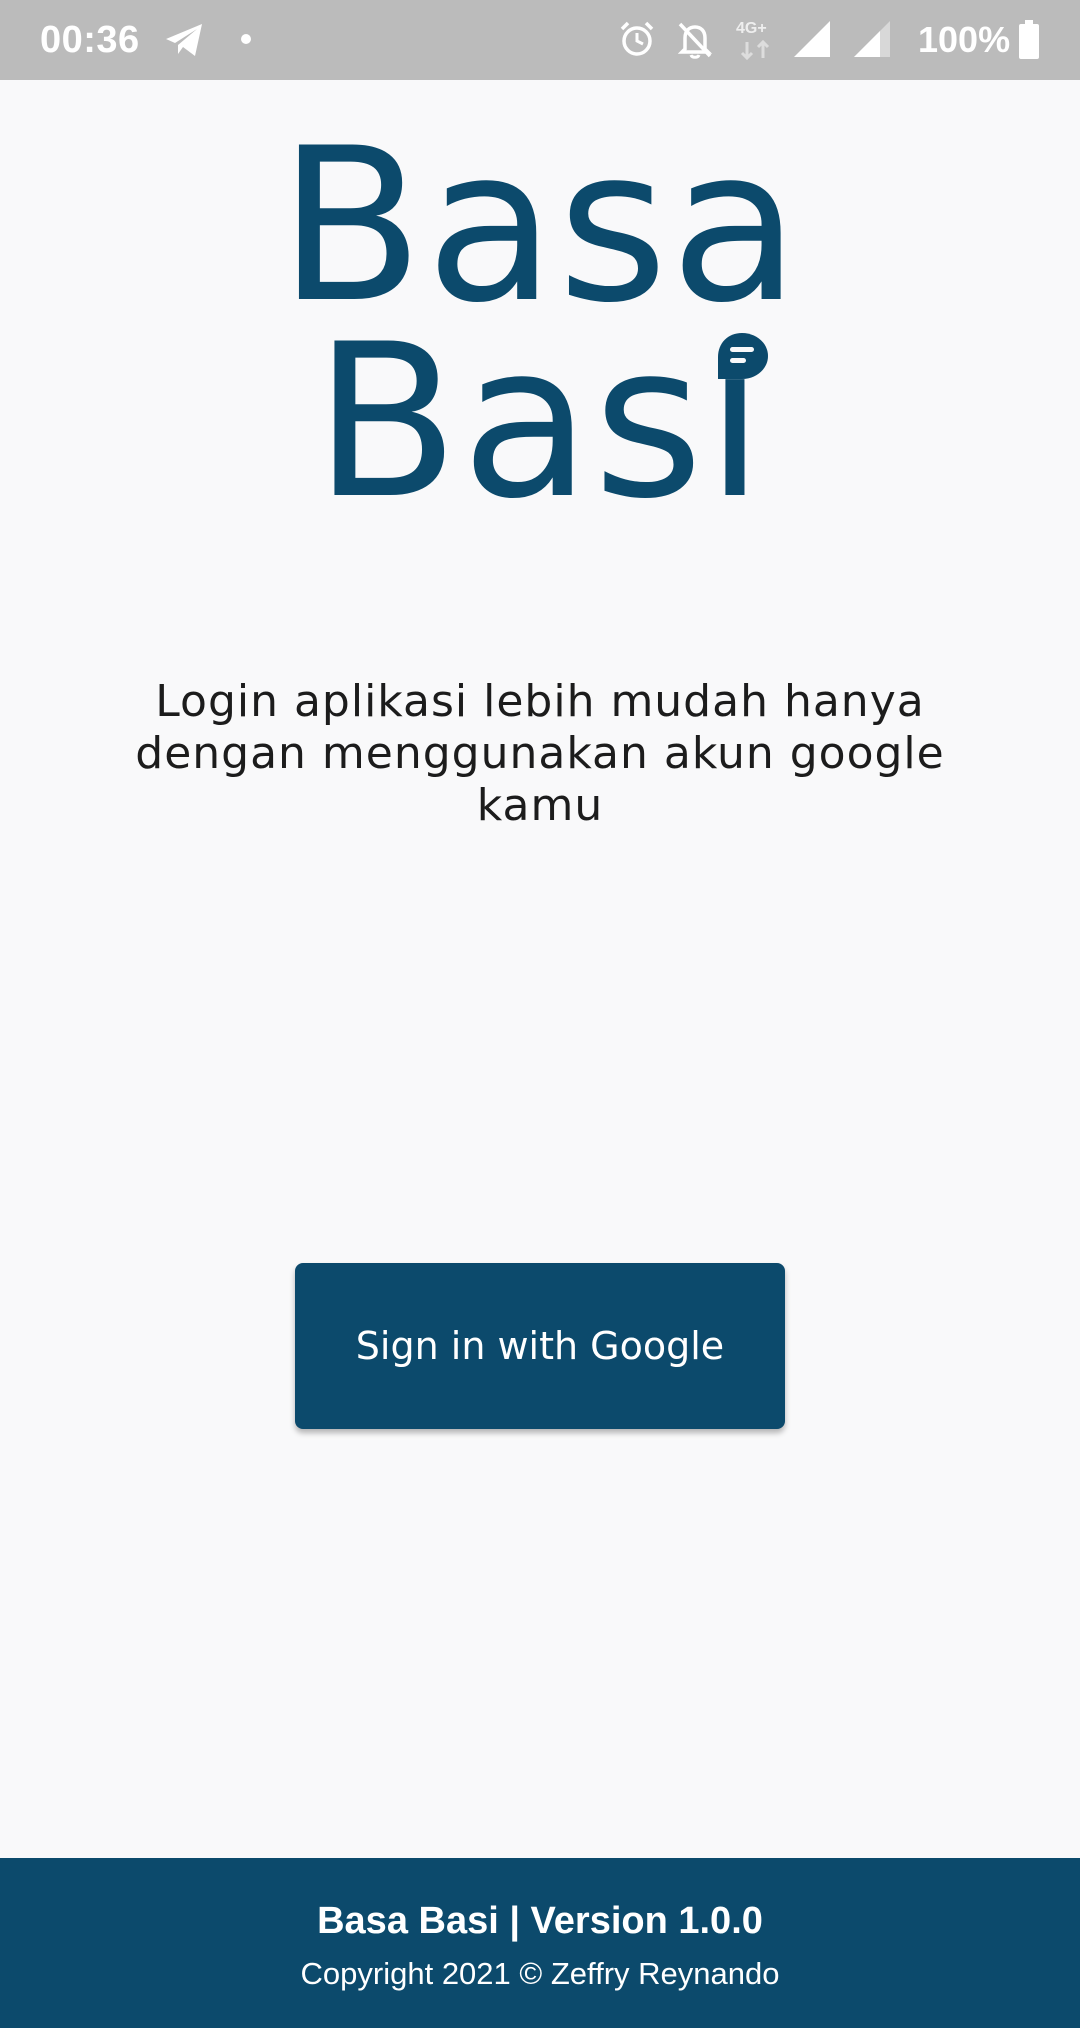 The height and width of the screenshot is (2028, 1080). What do you see at coordinates (751, 28) in the screenshot?
I see `network-type-label: 4G+` at bounding box center [751, 28].